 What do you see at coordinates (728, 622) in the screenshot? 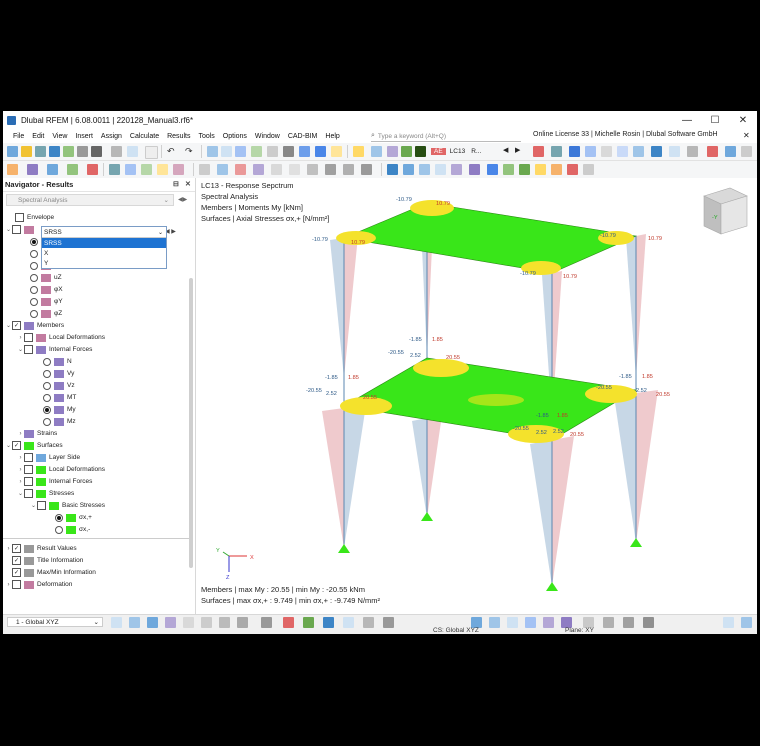
I see `panel-toggle-icon` at bounding box center [728, 622].